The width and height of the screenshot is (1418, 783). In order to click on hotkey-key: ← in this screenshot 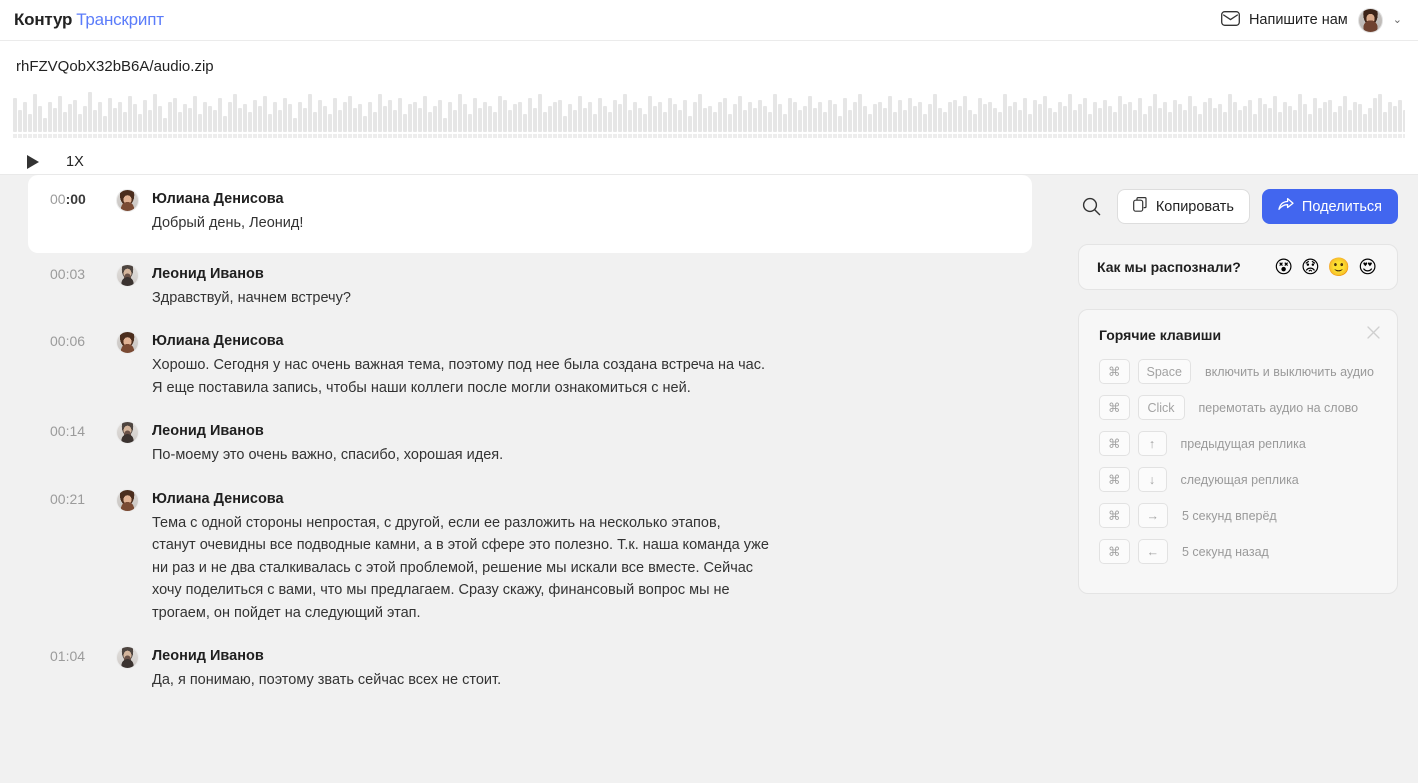, I will do `click(1152, 551)`.